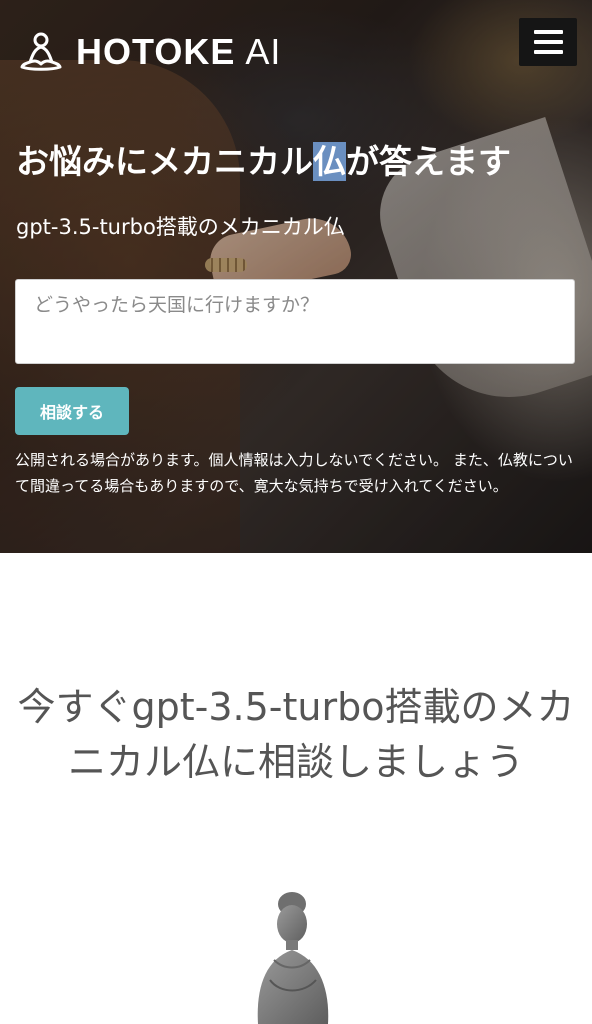 Image resolution: width=592 pixels, height=1024 pixels. What do you see at coordinates (72, 411) in the screenshot?
I see `consult-button: 相談する` at bounding box center [72, 411].